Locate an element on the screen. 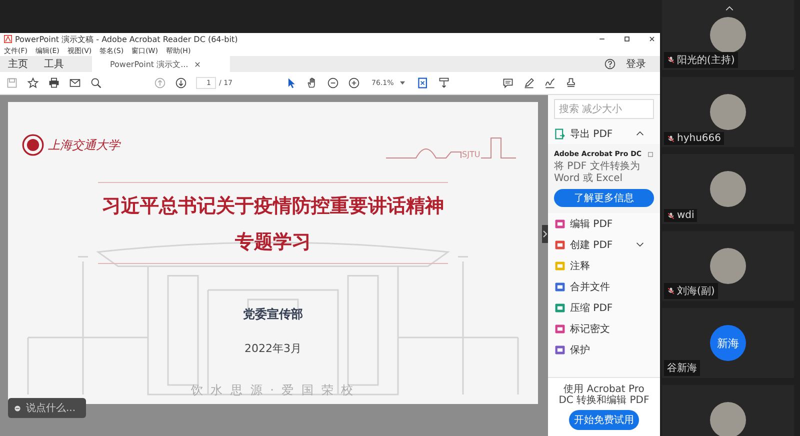 This screenshot has height=436, width=800. signature-icon is located at coordinates (550, 83).